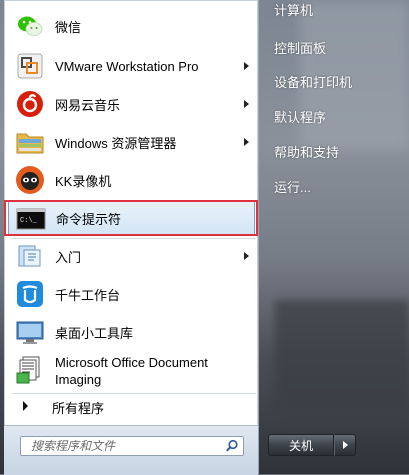  I want to click on program-label: Windows 资源管理器, so click(116, 143).